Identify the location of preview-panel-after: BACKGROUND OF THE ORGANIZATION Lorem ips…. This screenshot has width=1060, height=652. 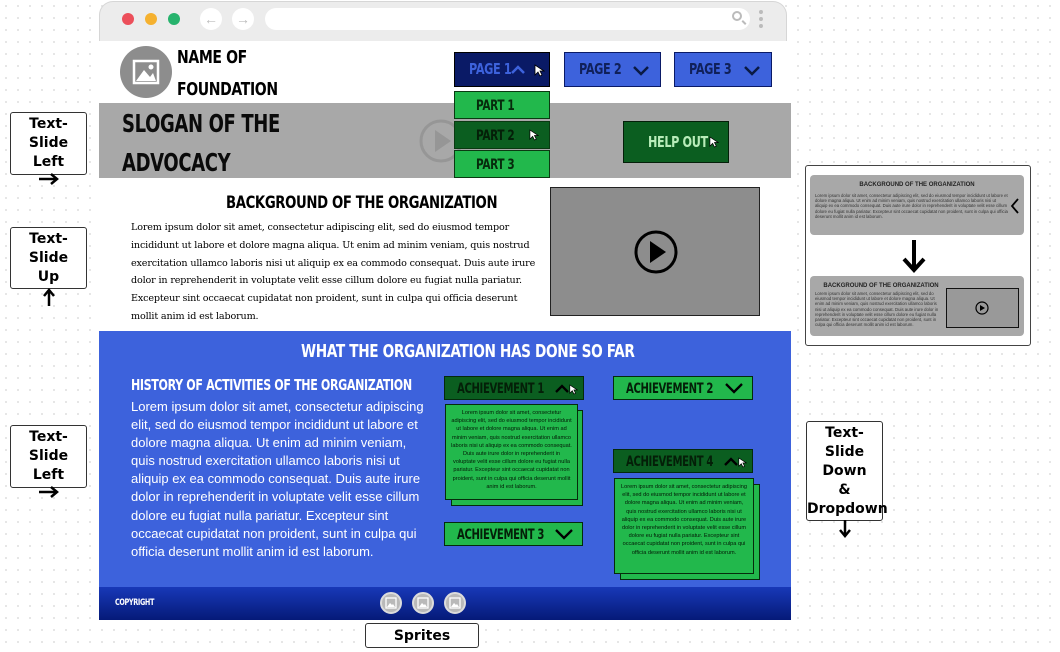
(917, 306).